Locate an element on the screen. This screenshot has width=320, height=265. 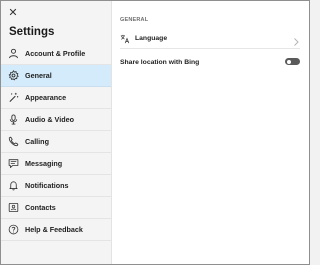
sidebar-item-notifications: Notifications is located at coordinates (56, 186).